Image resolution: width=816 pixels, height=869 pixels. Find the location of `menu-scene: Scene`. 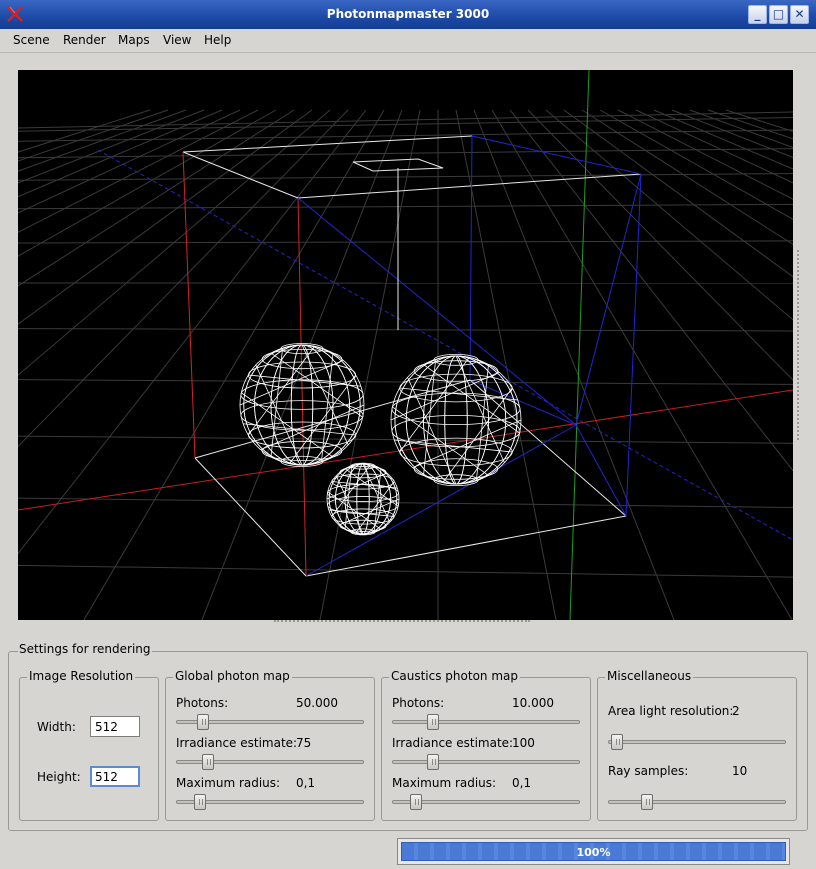

menu-scene: Scene is located at coordinates (31, 40).